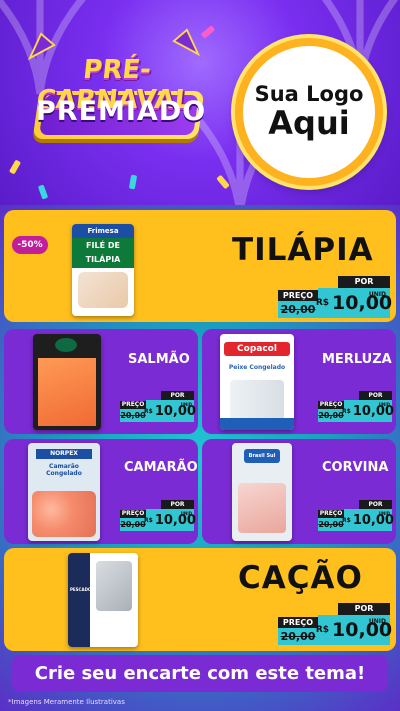 This screenshot has height=711, width=400. I want to click on product-name-salmao: SALMÃO, so click(159, 359).